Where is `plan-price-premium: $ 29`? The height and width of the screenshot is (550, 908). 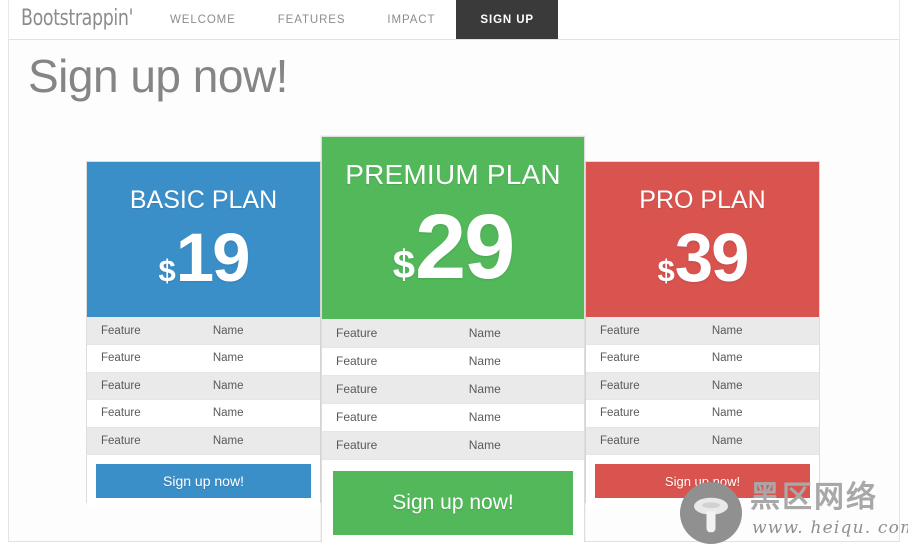 plan-price-premium: $ 29 is located at coordinates (453, 241).